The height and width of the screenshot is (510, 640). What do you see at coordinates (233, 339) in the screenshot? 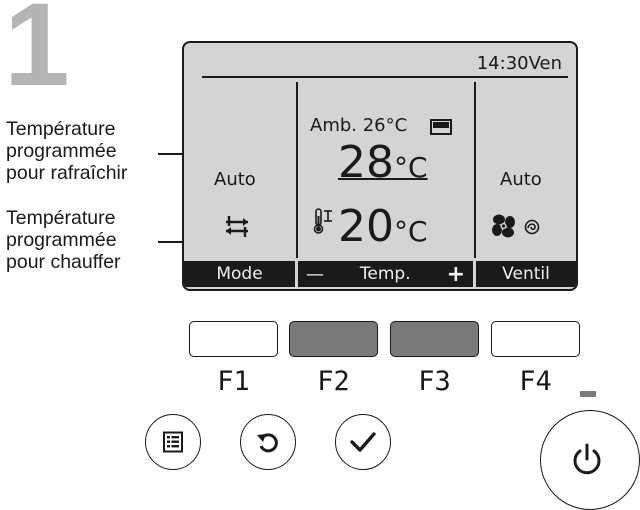
I see `f1-button` at bounding box center [233, 339].